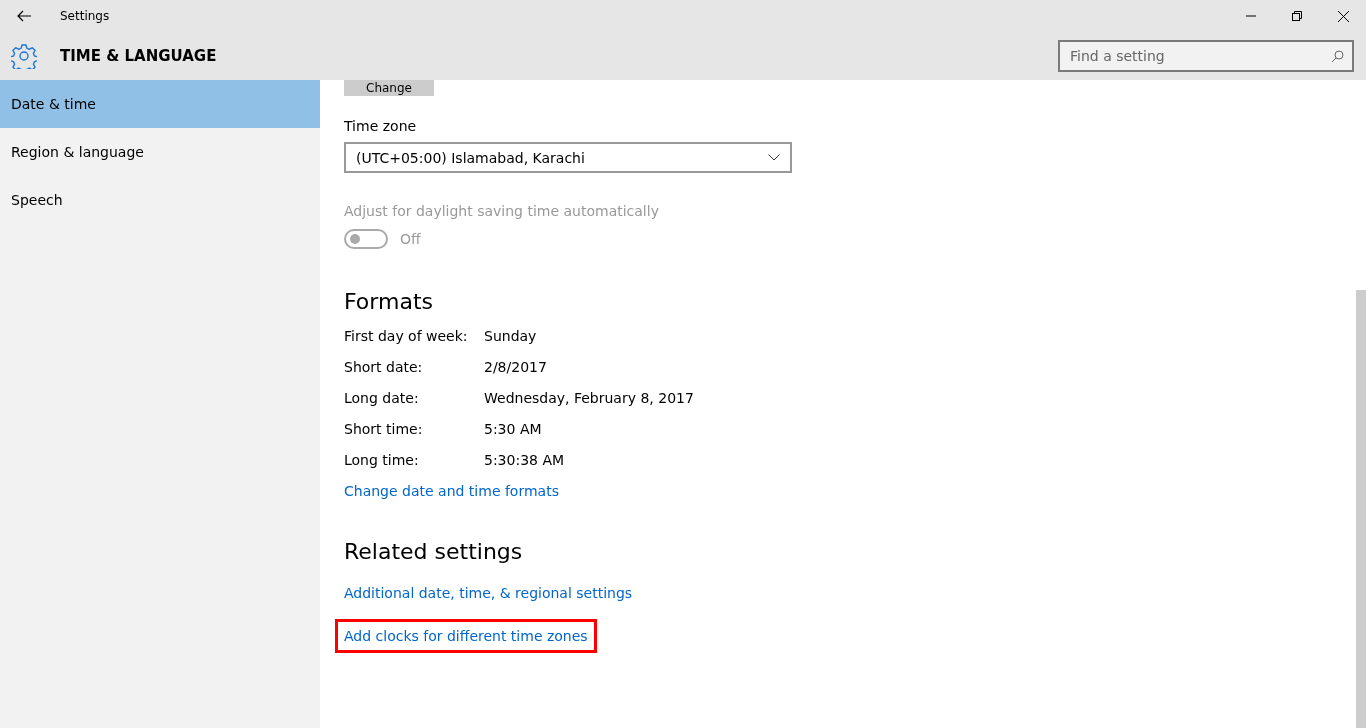  What do you see at coordinates (138, 56) in the screenshot?
I see `page-title: TIME & LANGUAGE` at bounding box center [138, 56].